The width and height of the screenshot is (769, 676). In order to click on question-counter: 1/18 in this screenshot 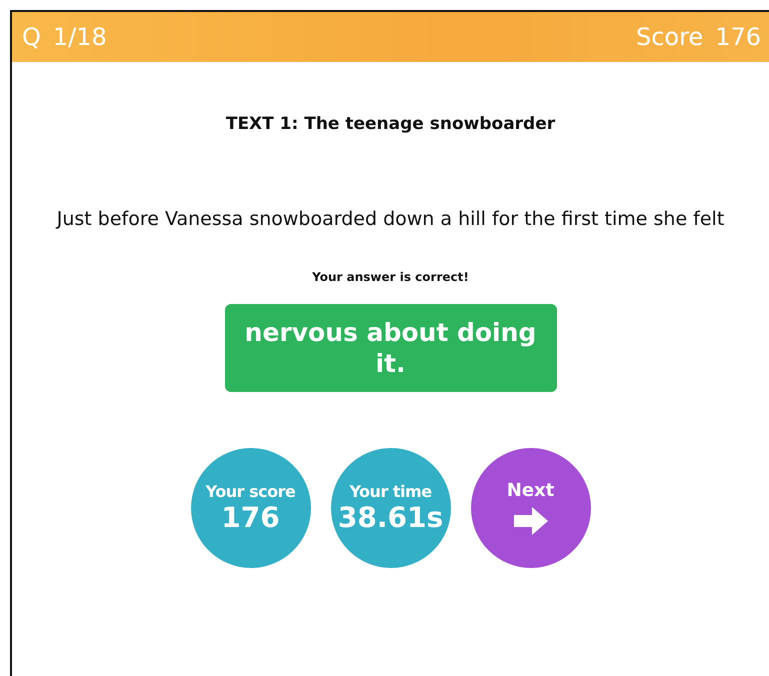, I will do `click(79, 37)`.